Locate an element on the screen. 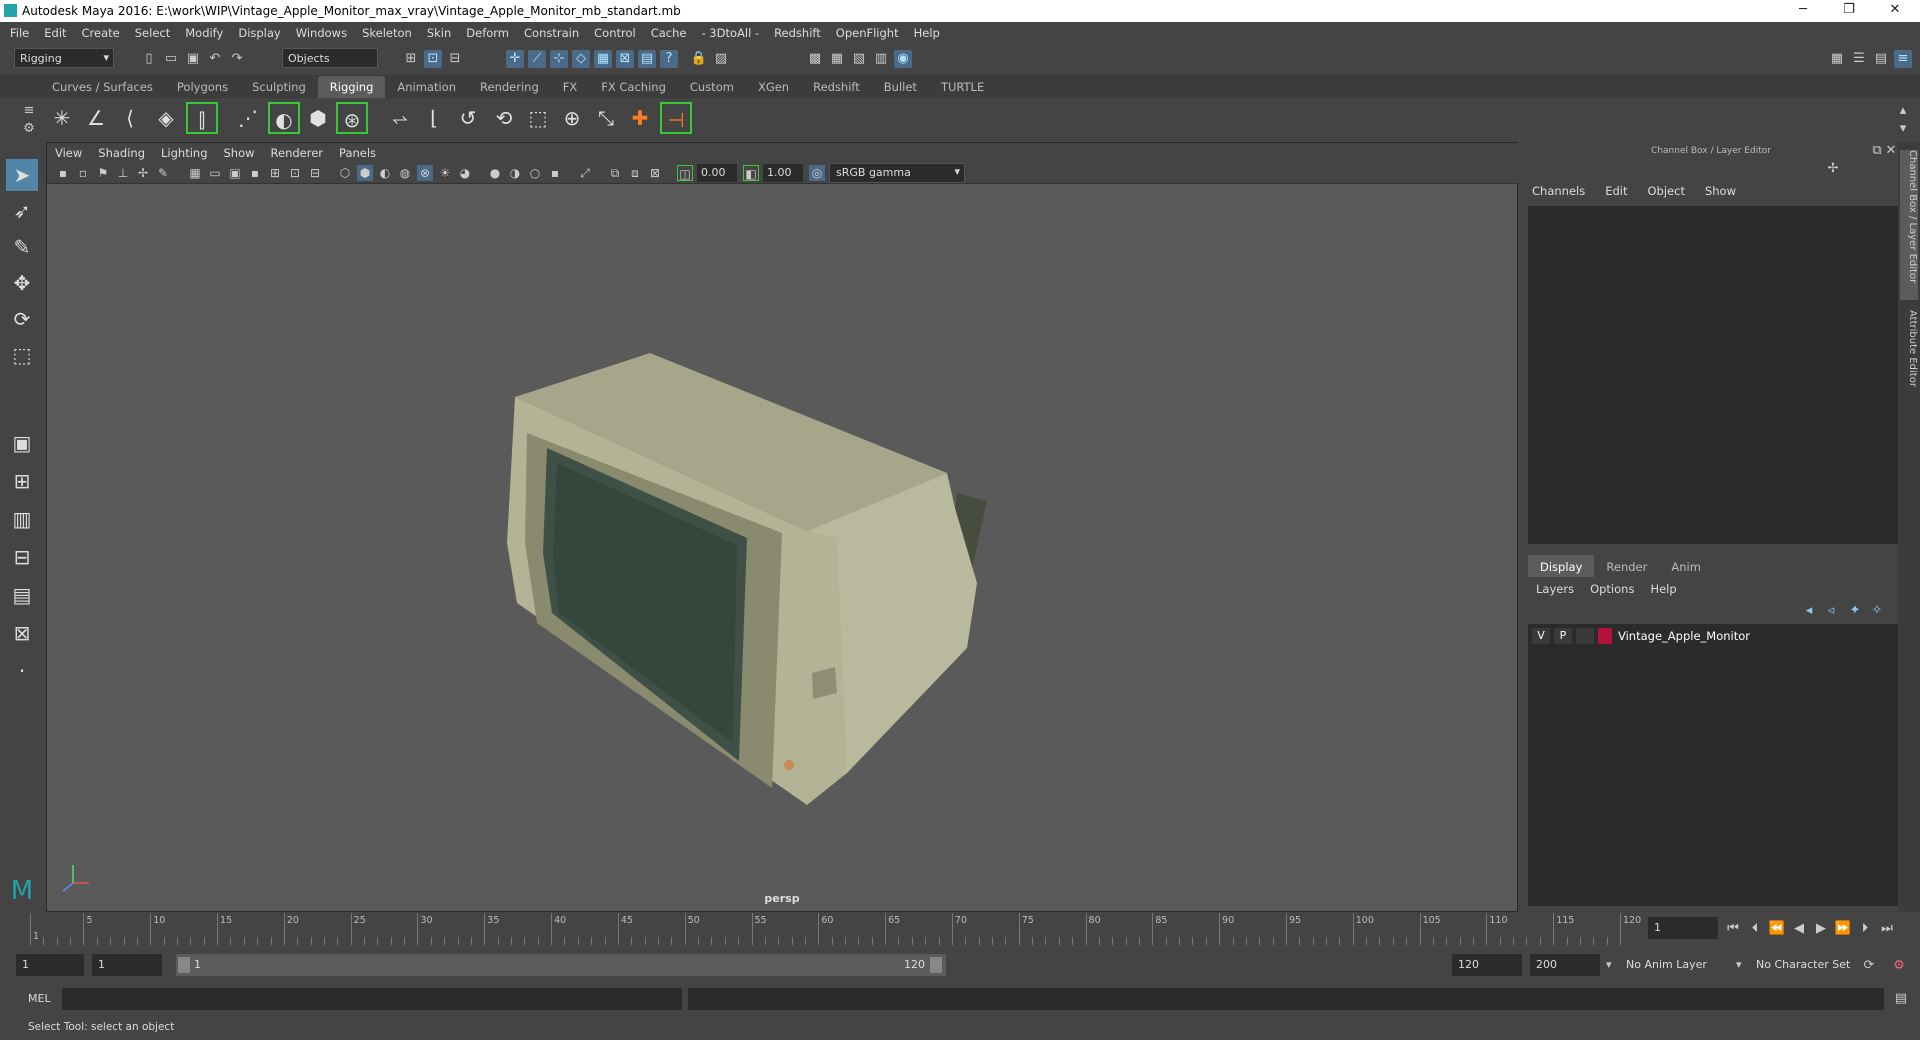  animation-end-field: 200 is located at coordinates (1565, 965).